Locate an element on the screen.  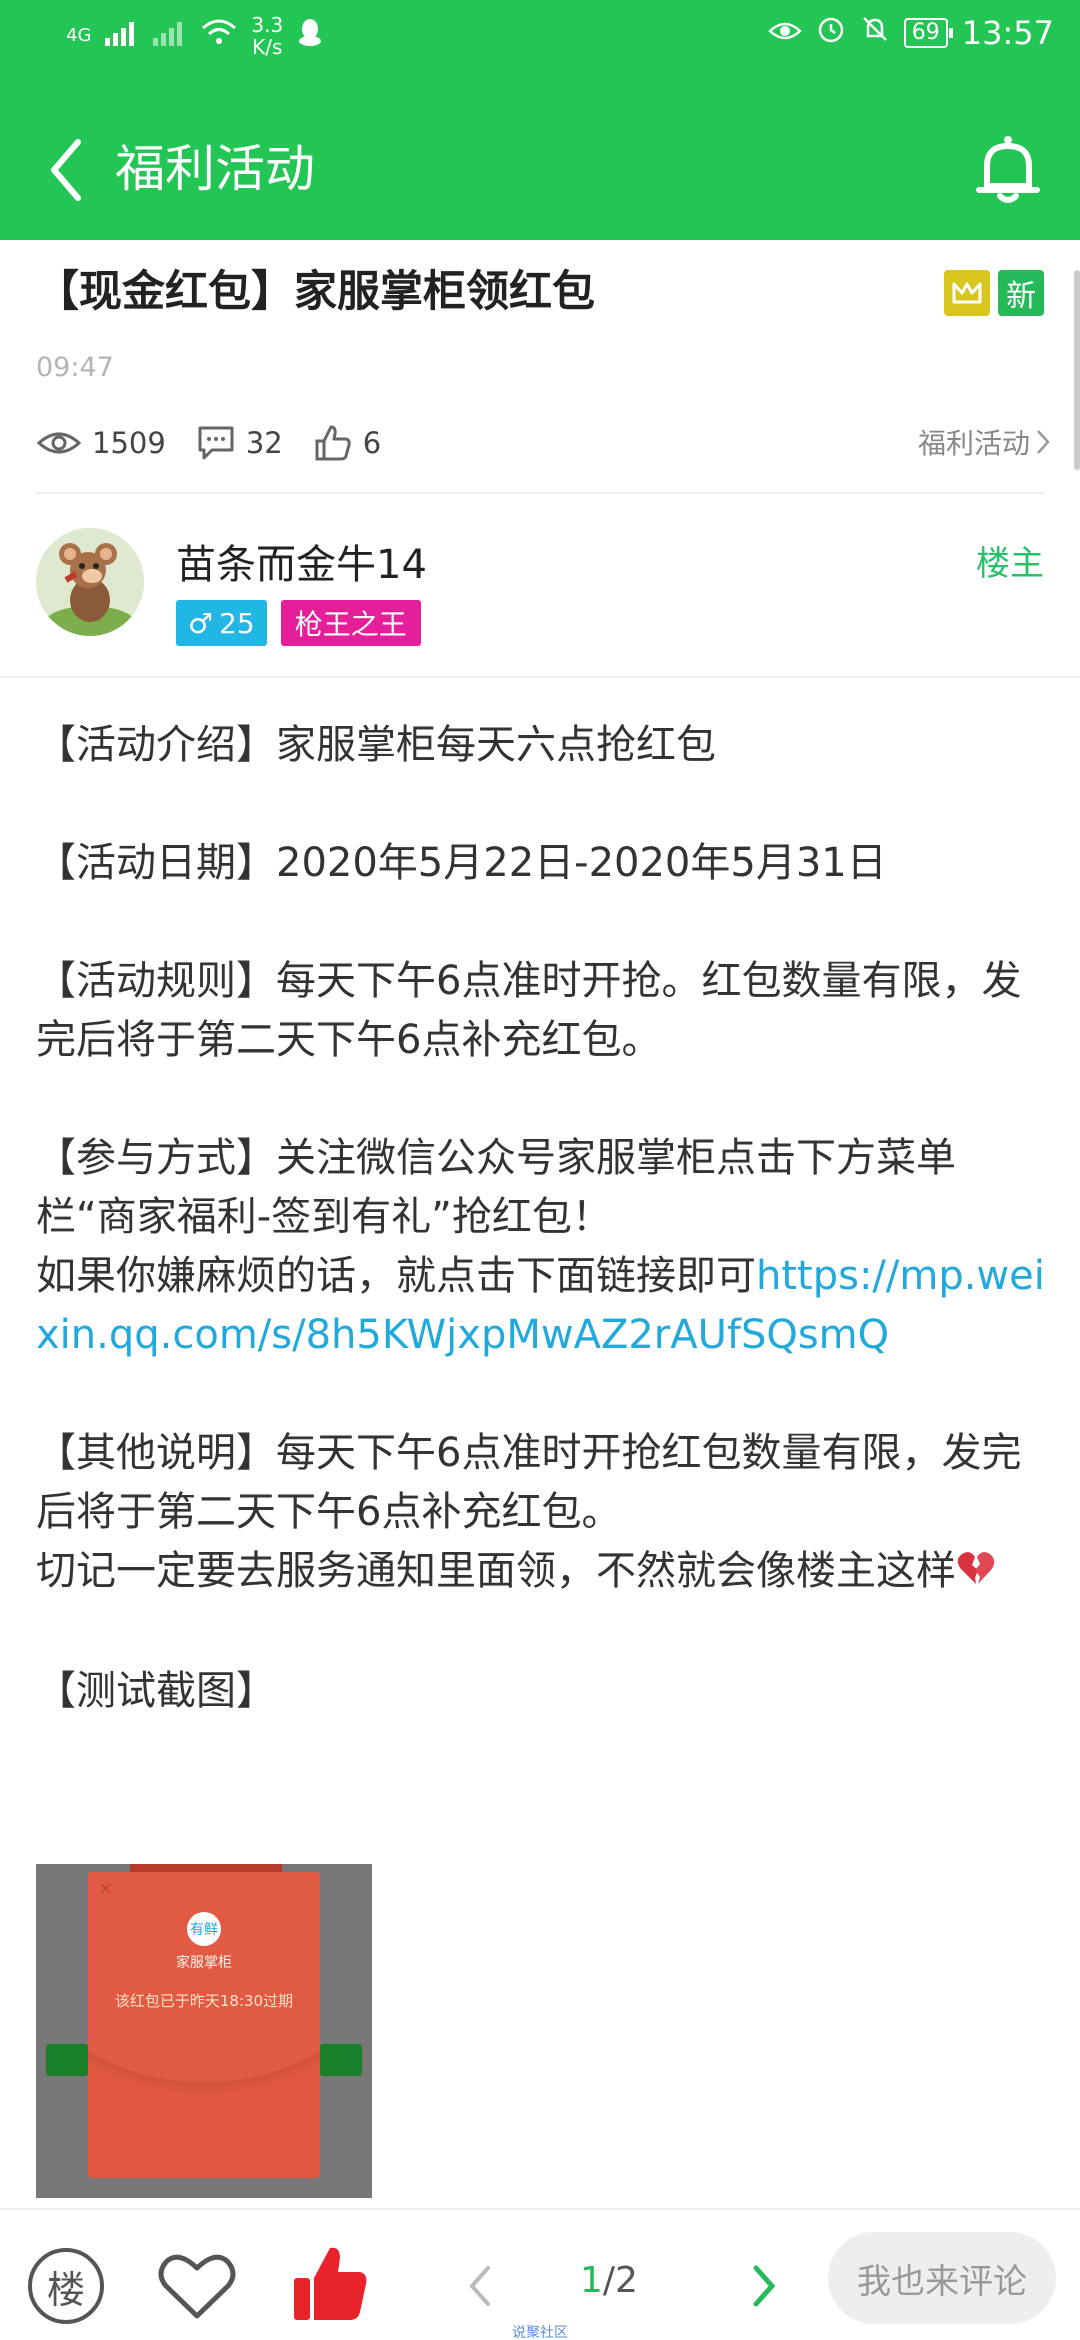
close-icon: × is located at coordinates (106, 1888).